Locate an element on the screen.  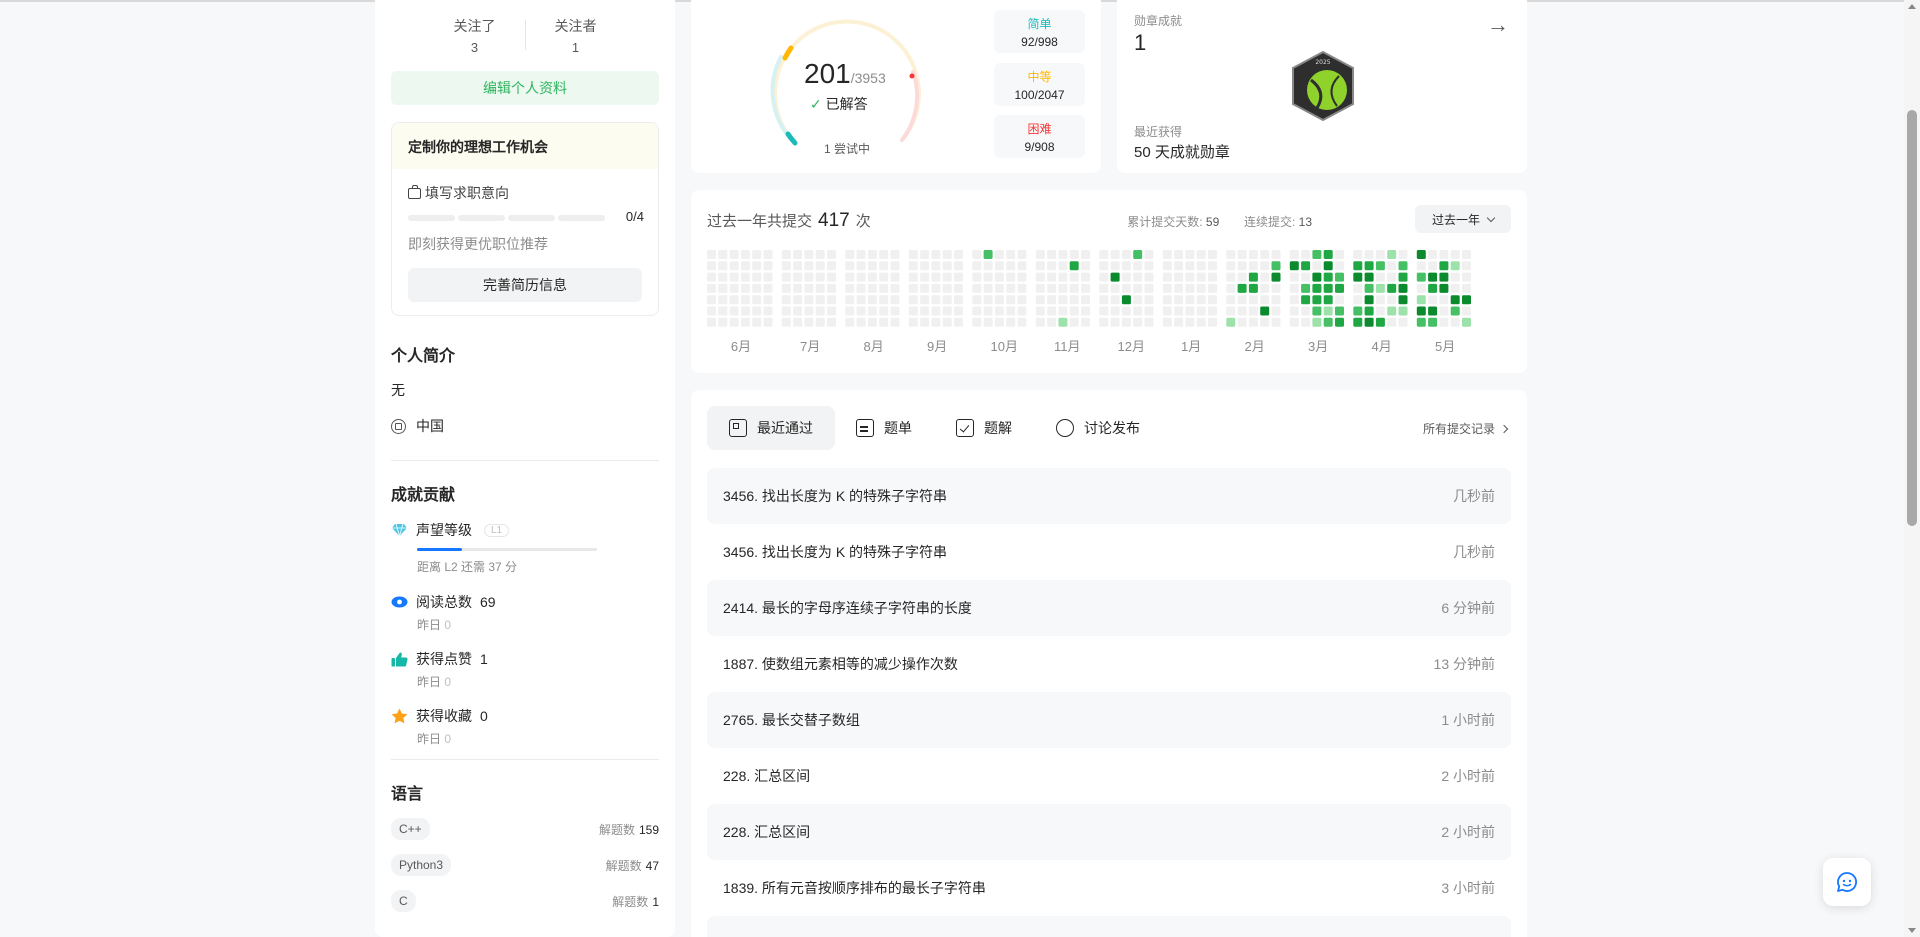
tab-problem-lists: 题单 is located at coordinates (884, 428).